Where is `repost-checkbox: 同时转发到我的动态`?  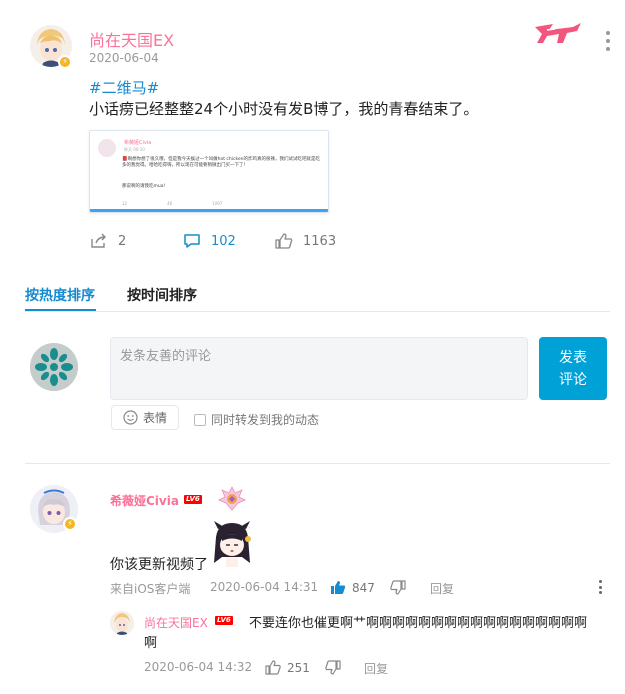
repost-checkbox: 同时转发到我的动态 is located at coordinates (256, 419).